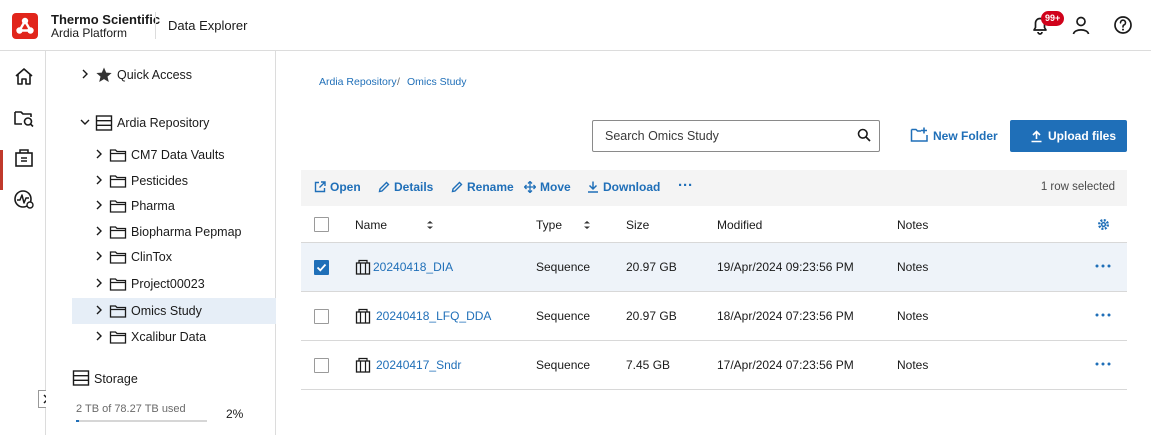 Image resolution: width=1151 pixels, height=435 pixels. Describe the element at coordinates (159, 181) in the screenshot. I see `tree-item-label: Pesticides` at that location.